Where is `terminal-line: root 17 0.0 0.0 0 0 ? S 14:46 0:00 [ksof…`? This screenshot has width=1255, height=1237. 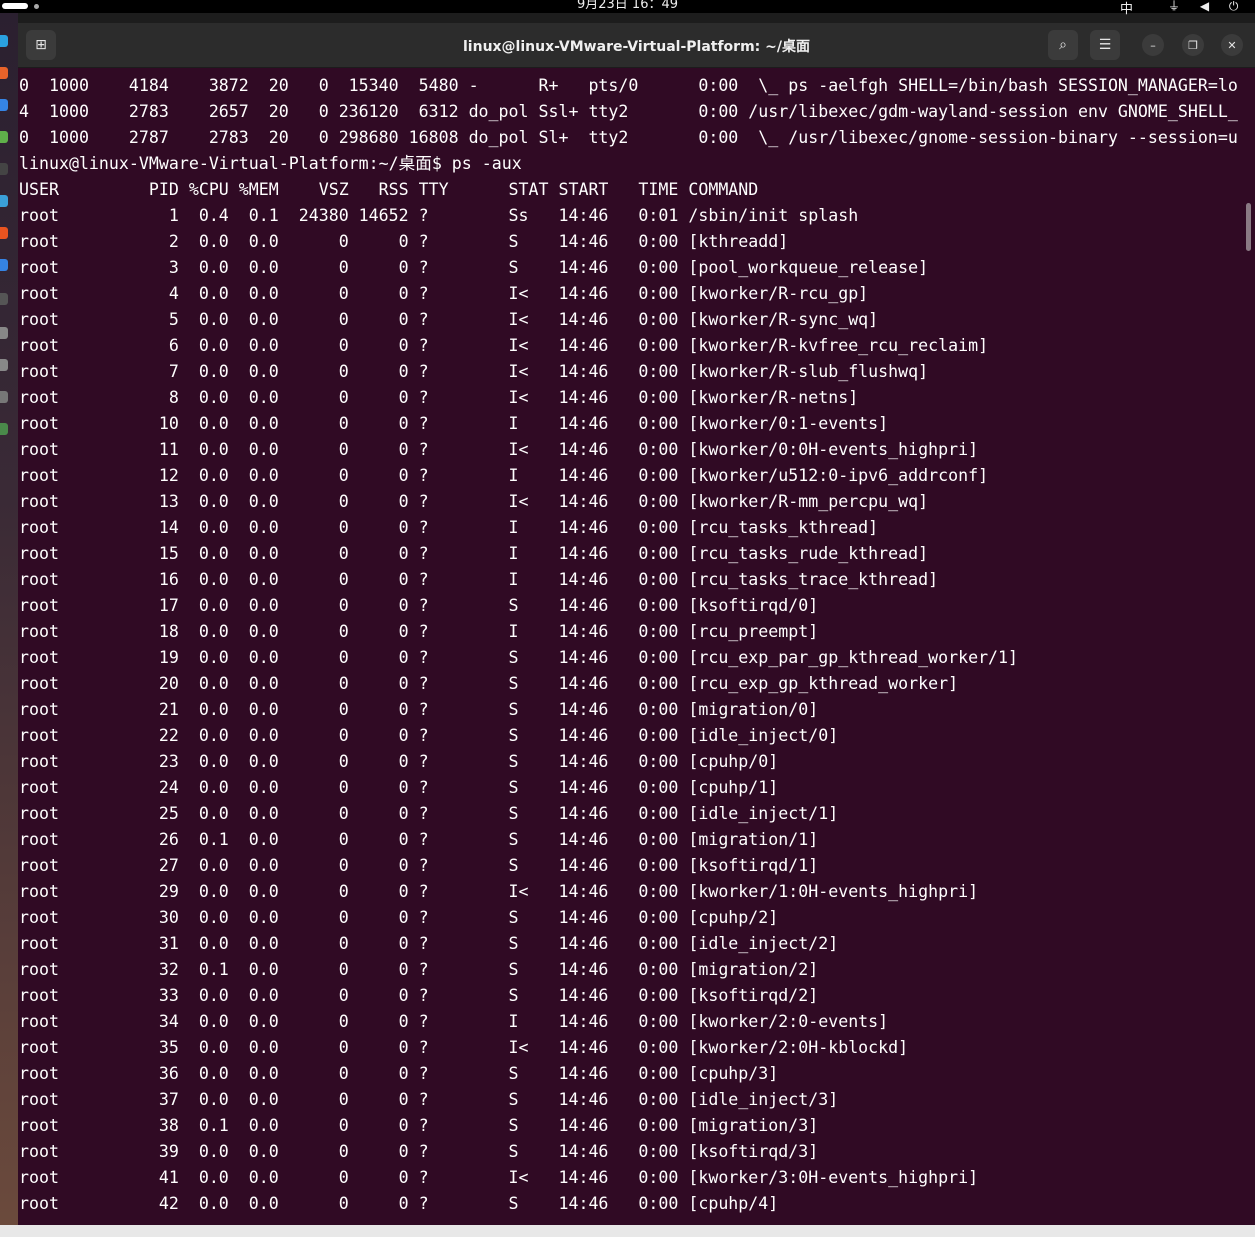 terminal-line: root 17 0.0 0.0 0 0 ? S 14:46 0:00 [ksof… is located at coordinates (419, 605).